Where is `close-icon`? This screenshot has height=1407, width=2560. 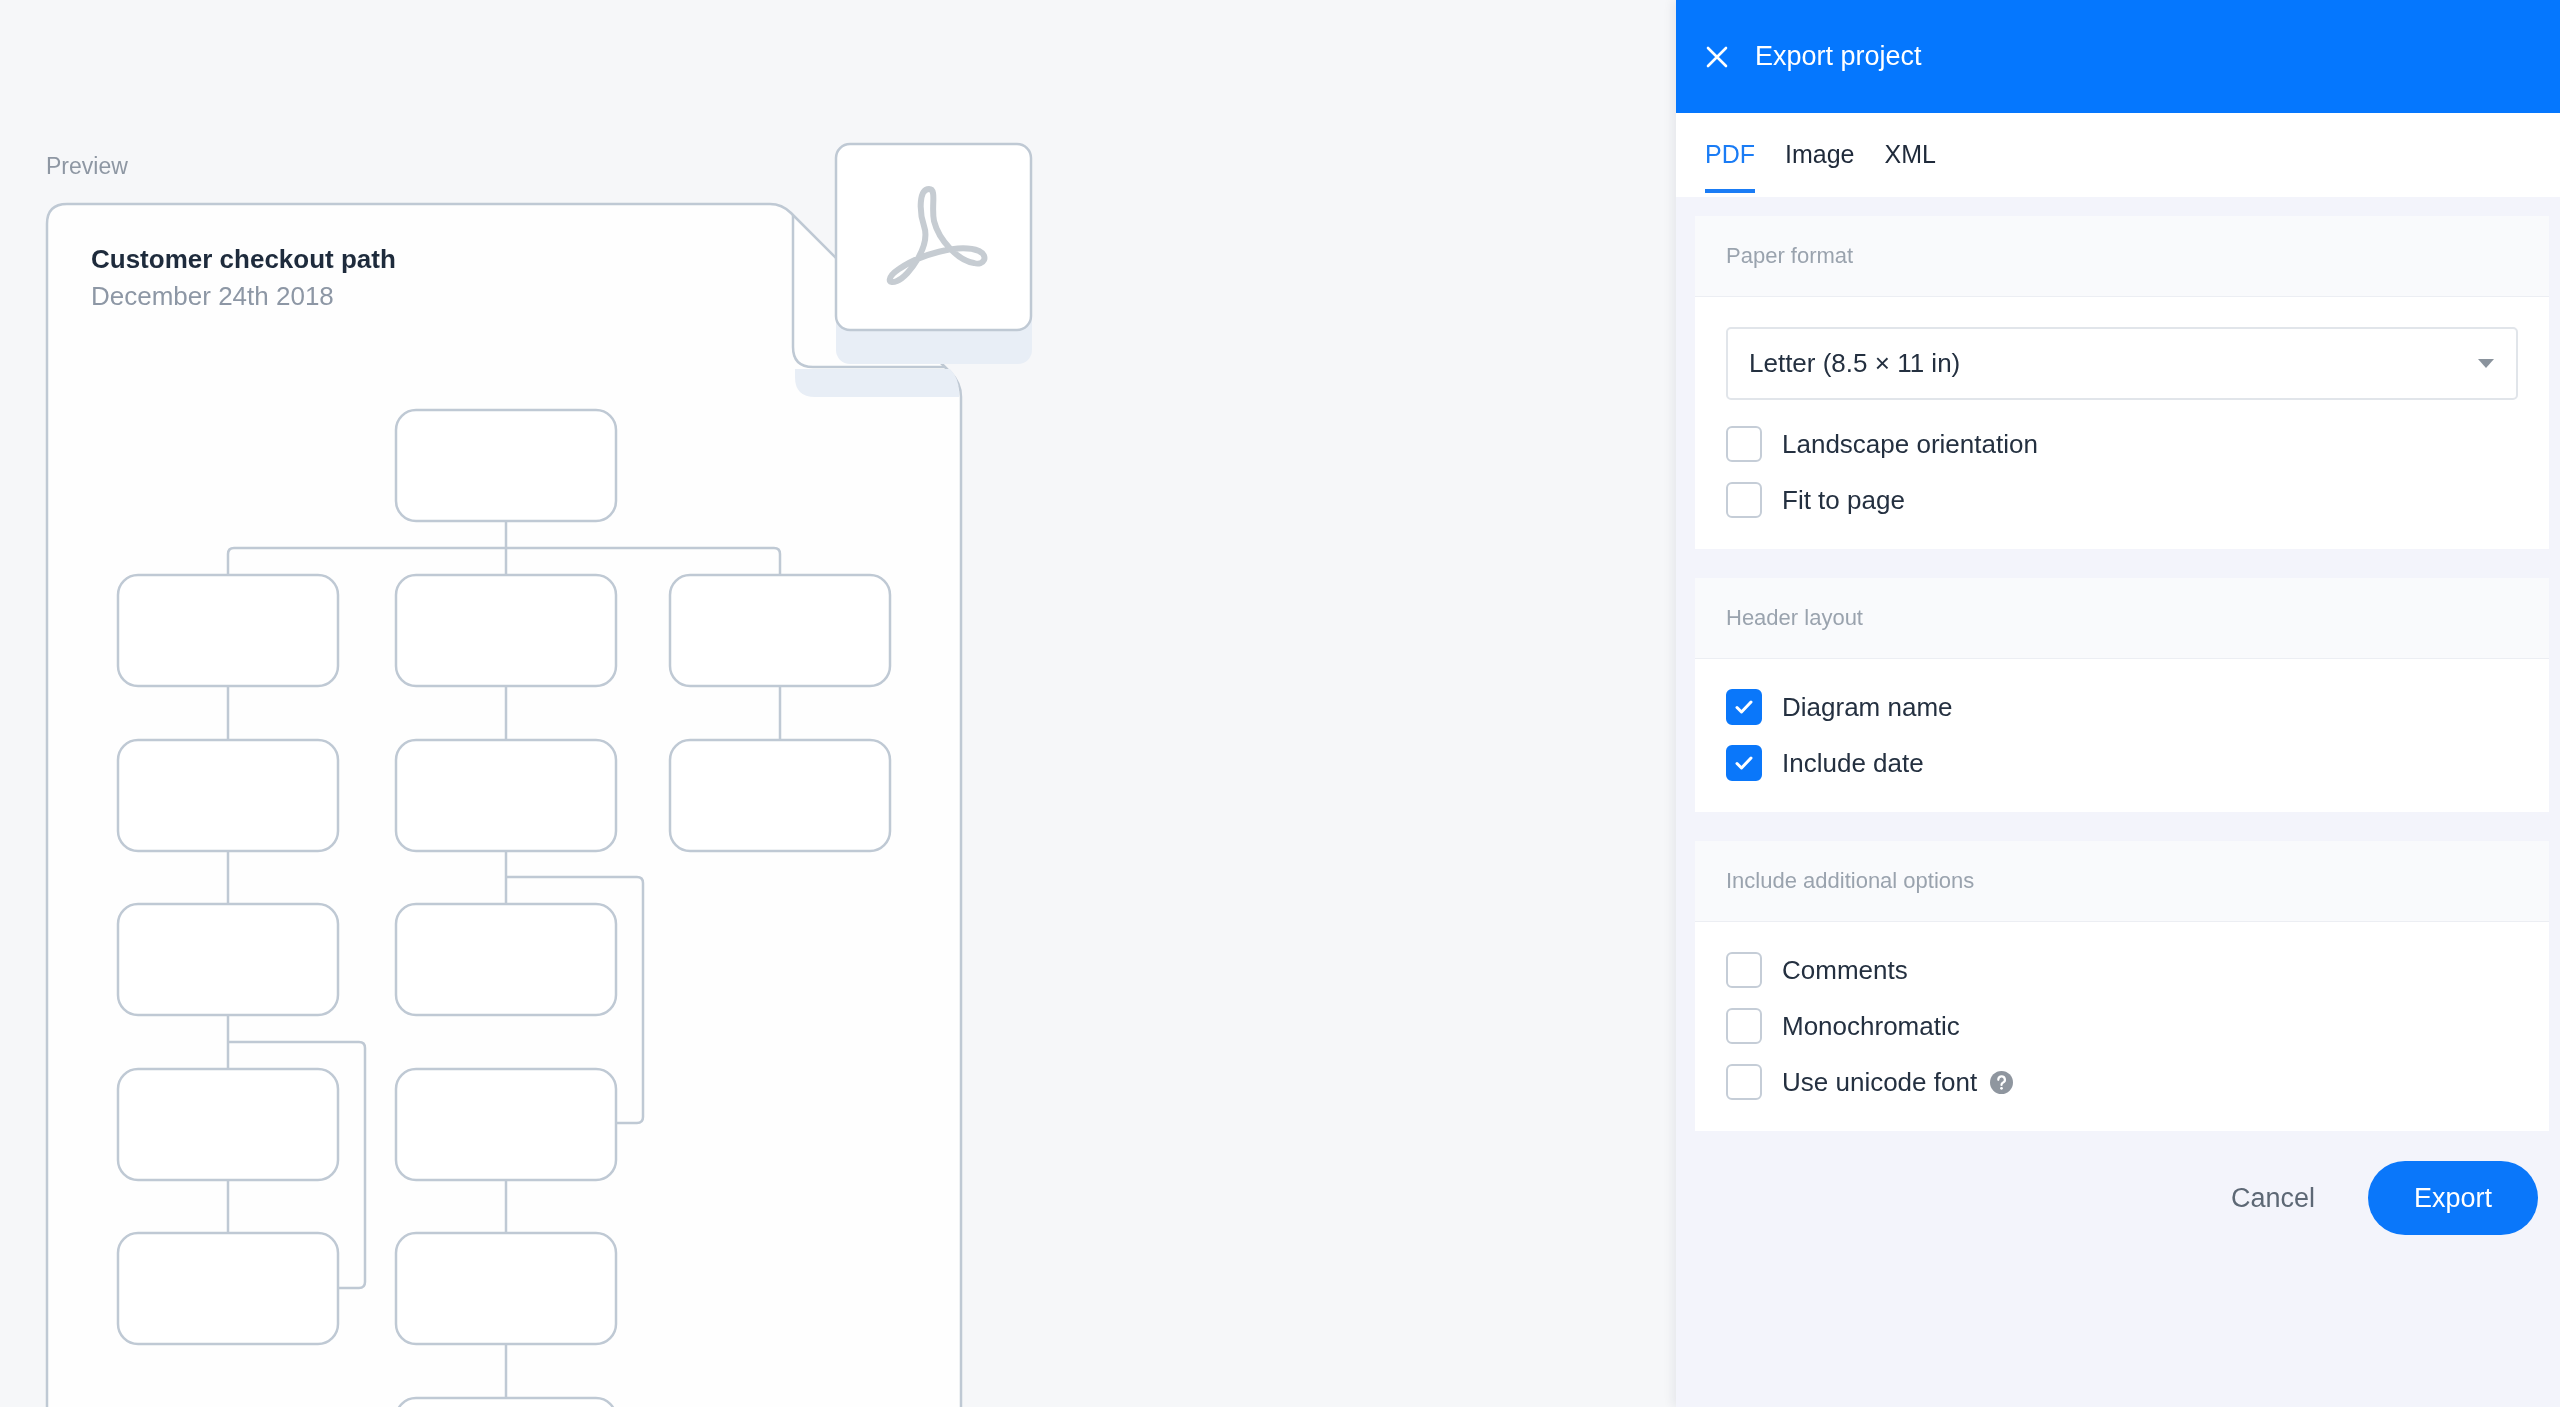
close-icon is located at coordinates (1717, 56).